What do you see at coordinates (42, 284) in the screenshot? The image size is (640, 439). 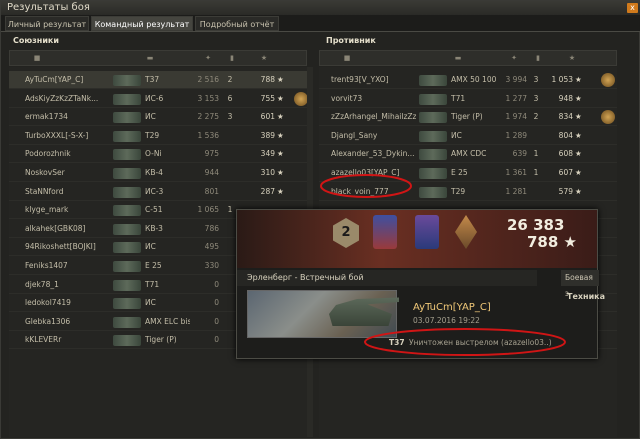 I see `player-name: djek78_1` at bounding box center [42, 284].